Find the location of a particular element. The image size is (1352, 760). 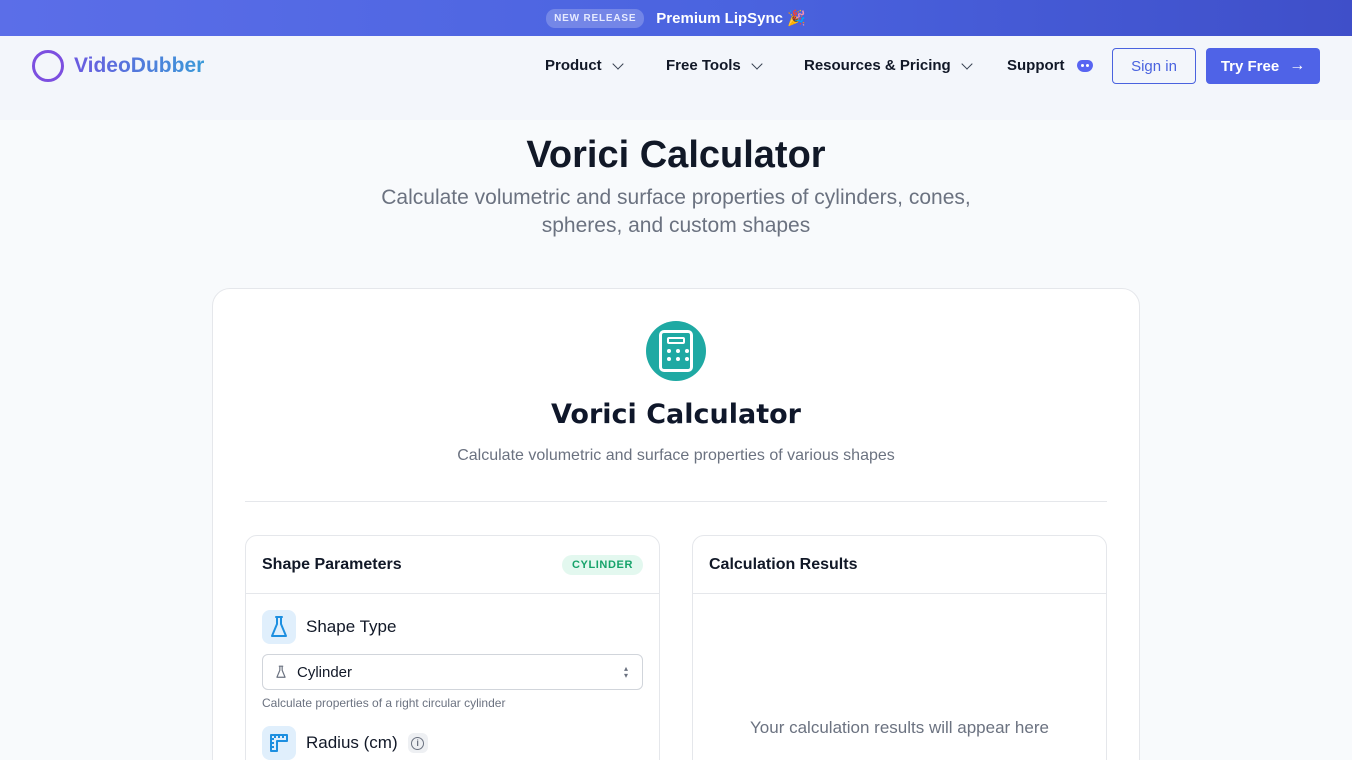

logo: VideoDubber is located at coordinates (118, 66).